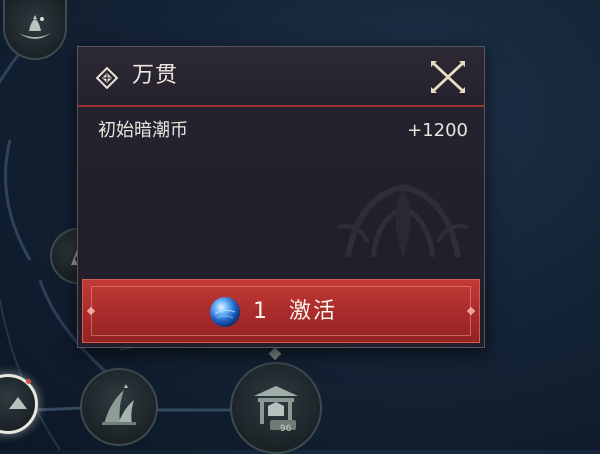  What do you see at coordinates (260, 311) in the screenshot?
I see `activate-cost: 1` at bounding box center [260, 311].